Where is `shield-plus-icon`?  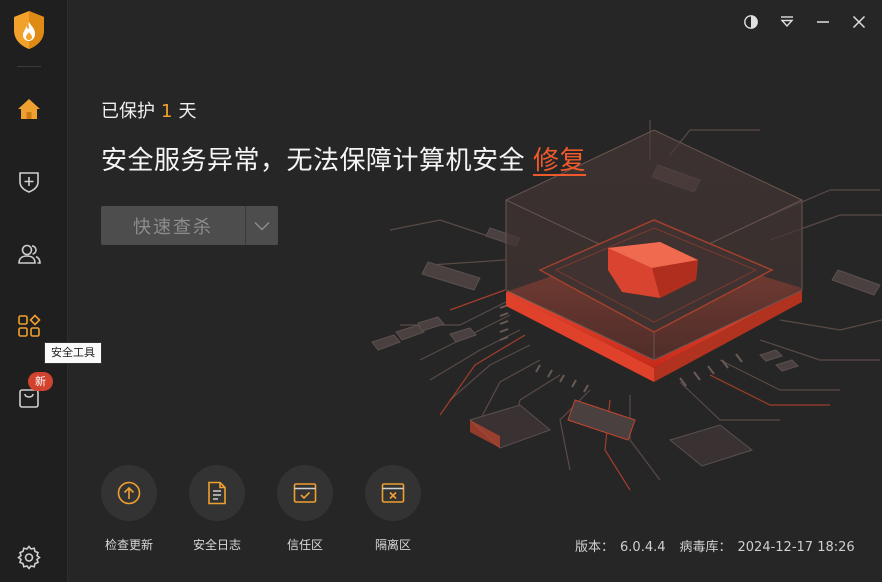
shield-plus-icon is located at coordinates (29, 182).